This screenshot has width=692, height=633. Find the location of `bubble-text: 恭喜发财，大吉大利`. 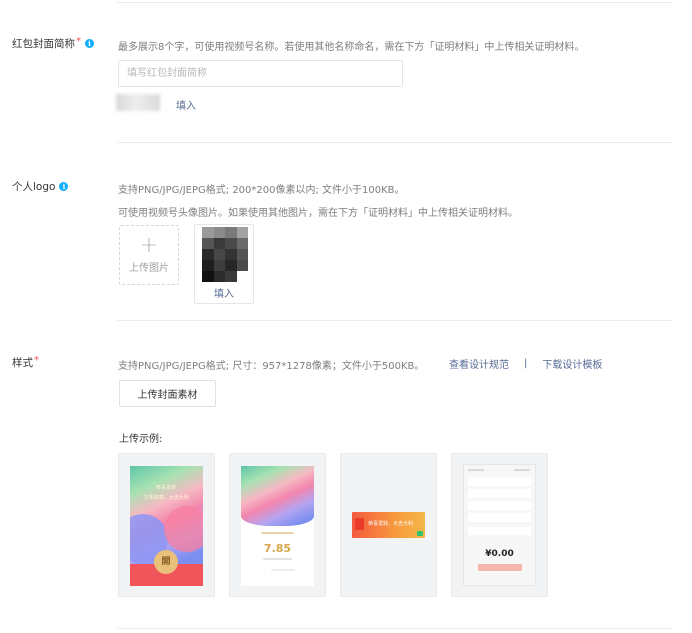

bubble-text: 恭喜发财，大吉大利 is located at coordinates (391, 524).